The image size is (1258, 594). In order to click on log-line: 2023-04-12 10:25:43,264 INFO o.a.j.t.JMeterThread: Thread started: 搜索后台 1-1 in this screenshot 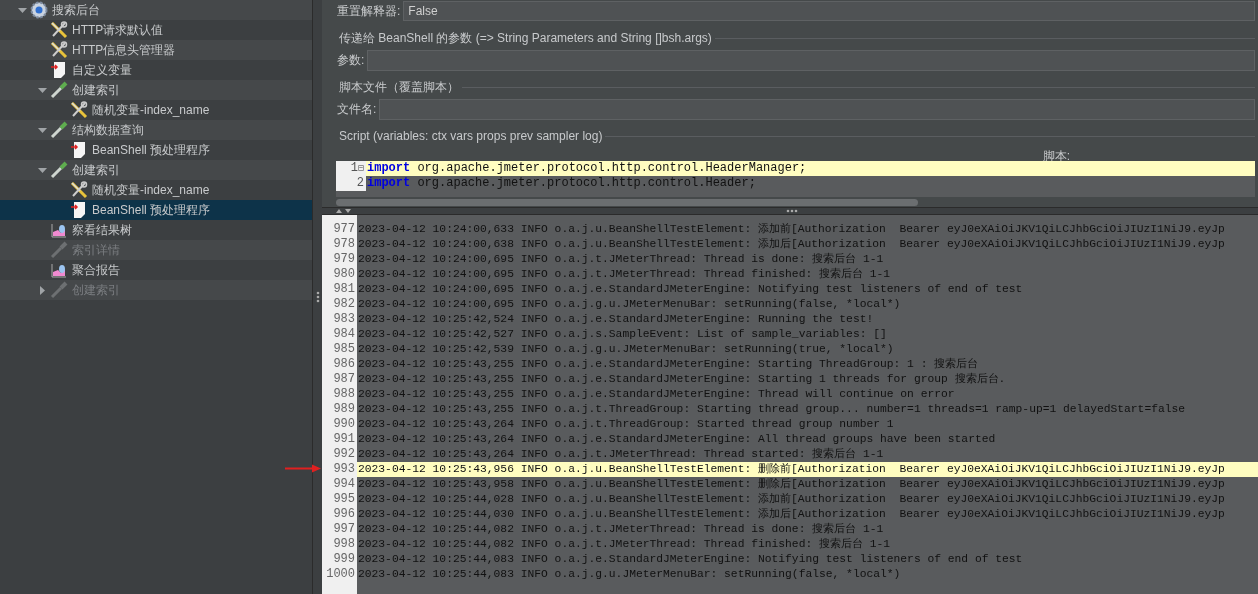, I will do `click(621, 454)`.